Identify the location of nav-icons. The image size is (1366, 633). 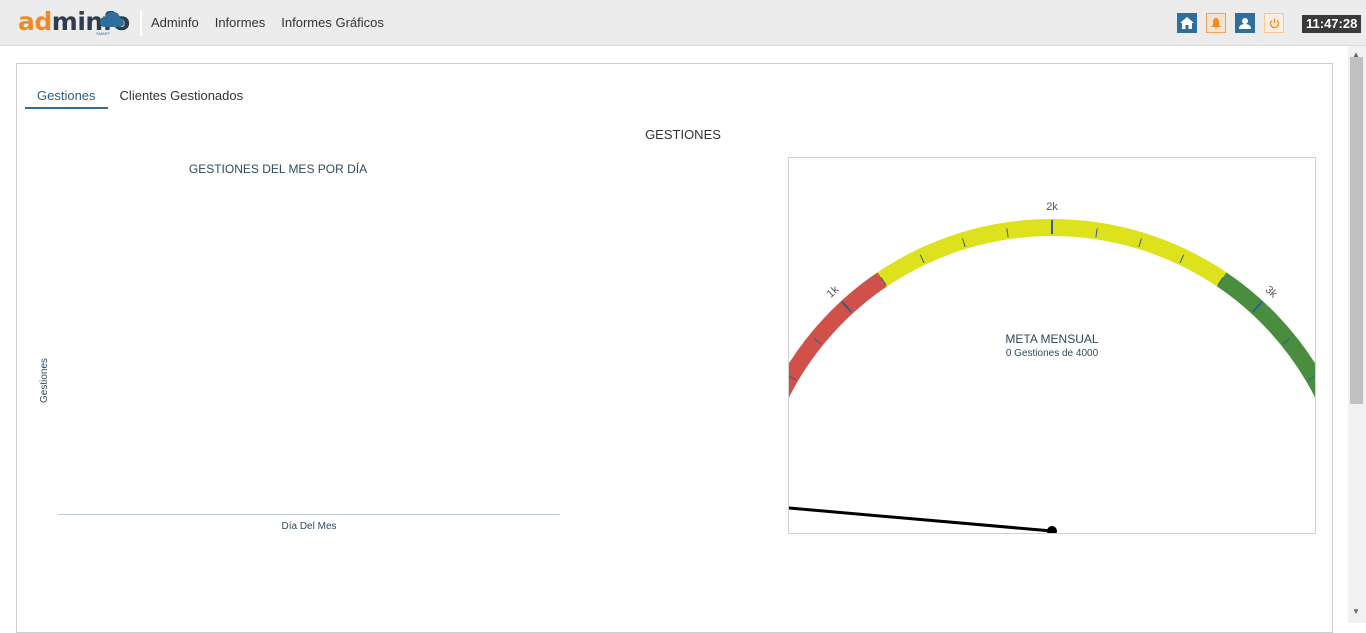
(1230, 23).